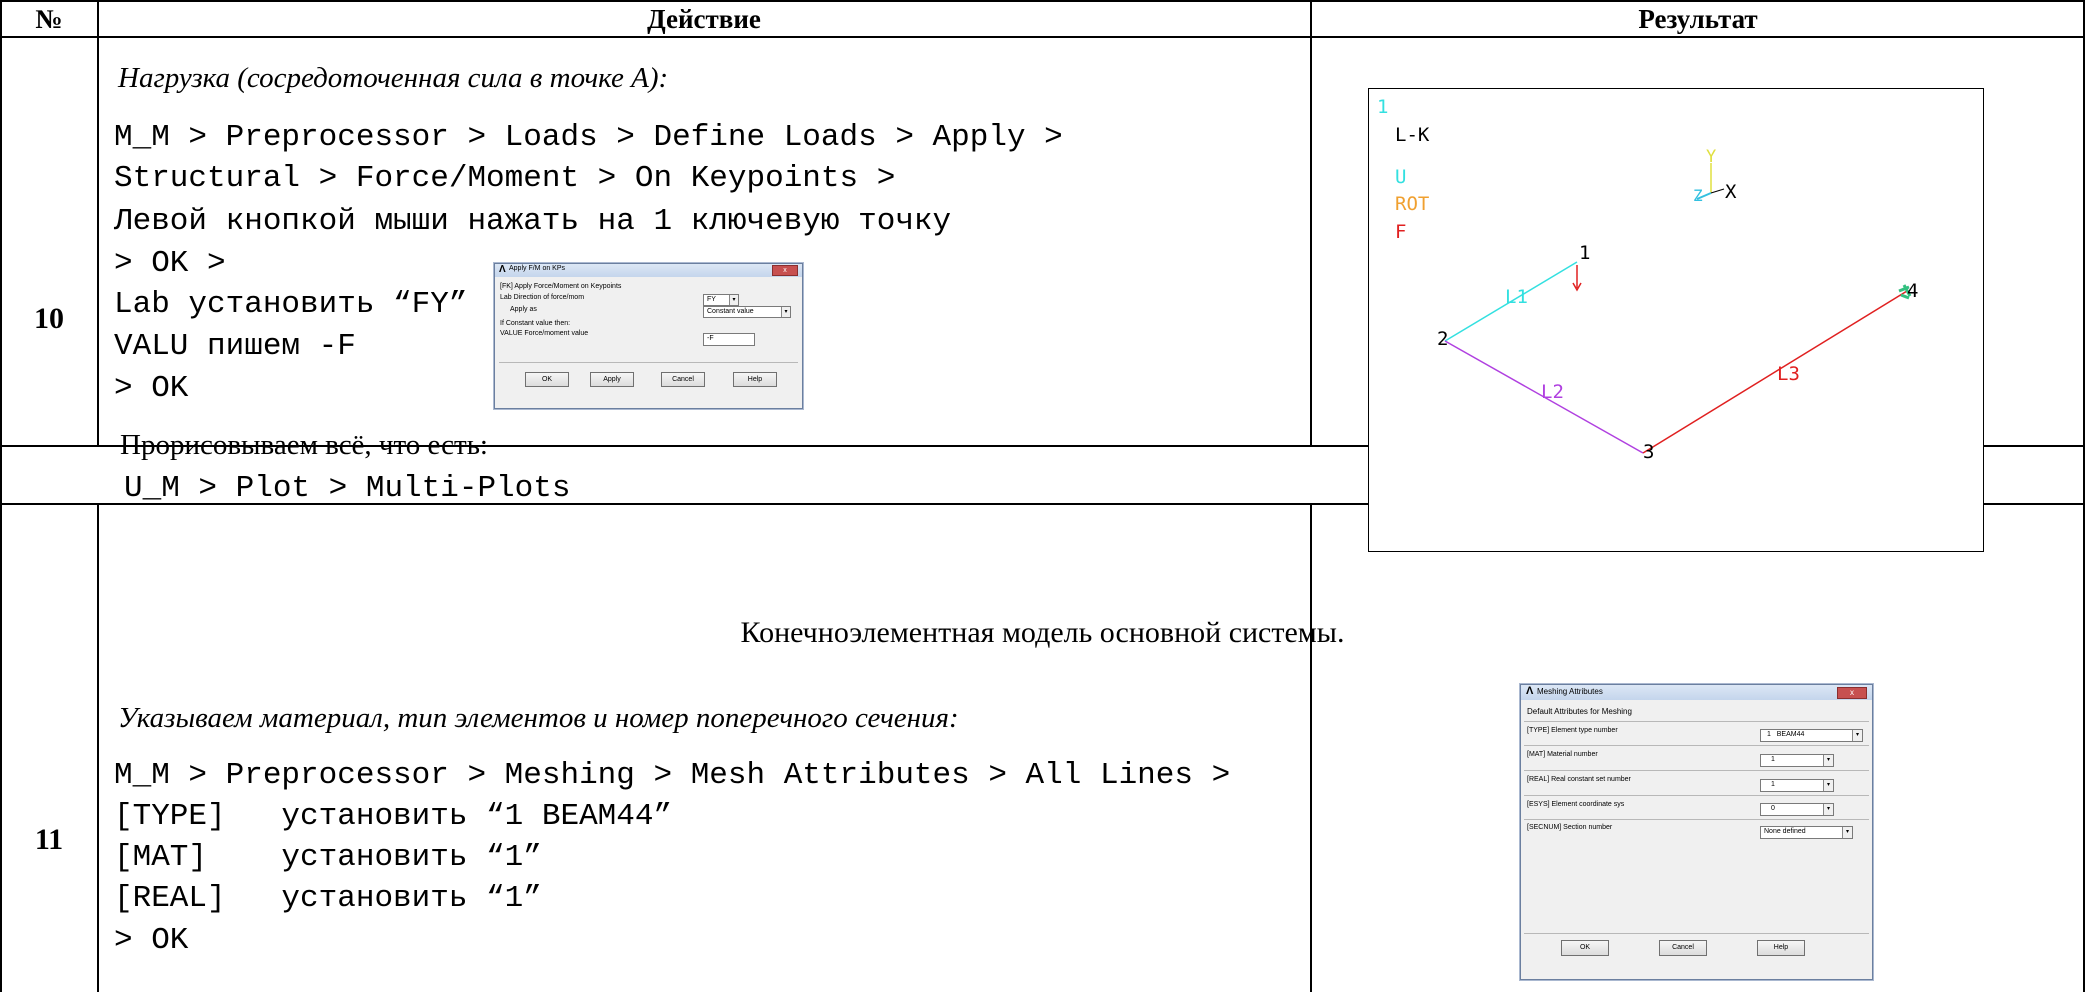  What do you see at coordinates (1773, 808) in the screenshot?
I see `esys-select-value: 0` at bounding box center [1773, 808].